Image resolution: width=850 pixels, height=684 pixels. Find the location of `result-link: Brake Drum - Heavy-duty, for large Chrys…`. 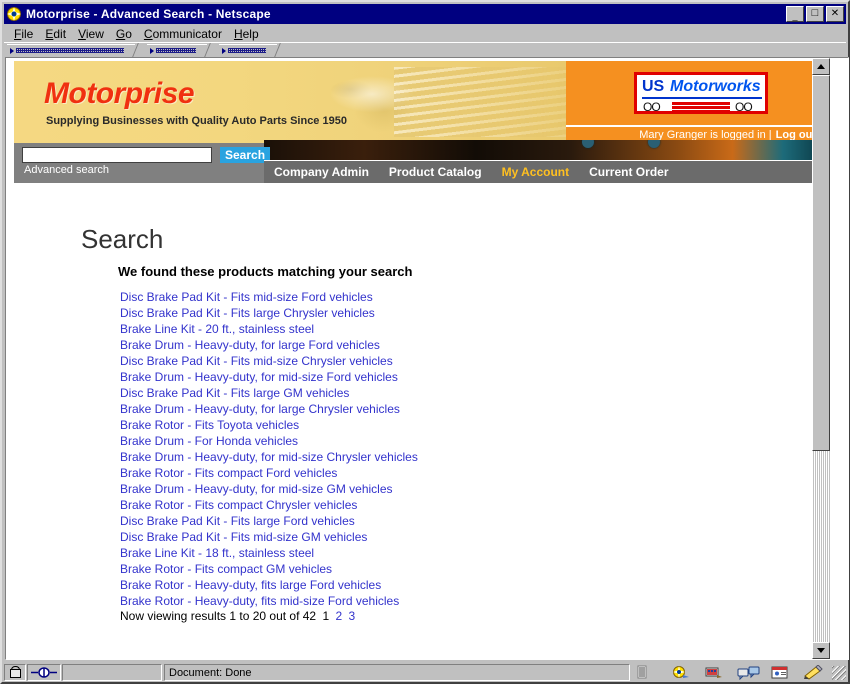

result-link: Brake Drum - Heavy-duty, for large Chrys… is located at coordinates (420, 409).